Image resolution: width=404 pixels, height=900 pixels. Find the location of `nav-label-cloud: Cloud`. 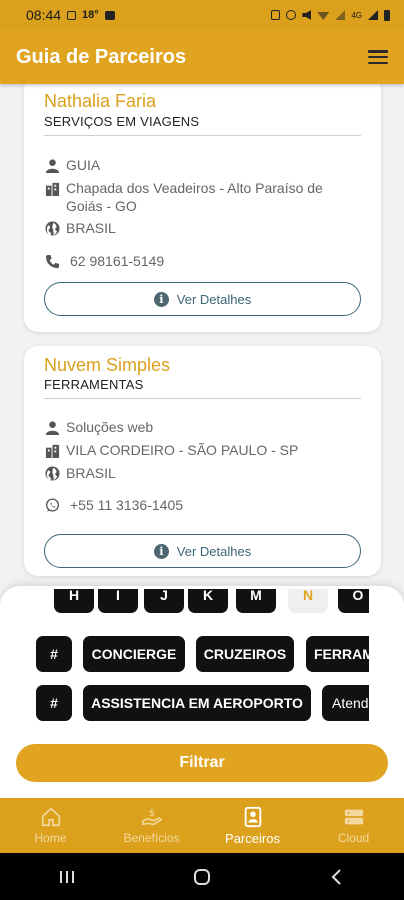

nav-label-cloud: Cloud is located at coordinates (353, 838).